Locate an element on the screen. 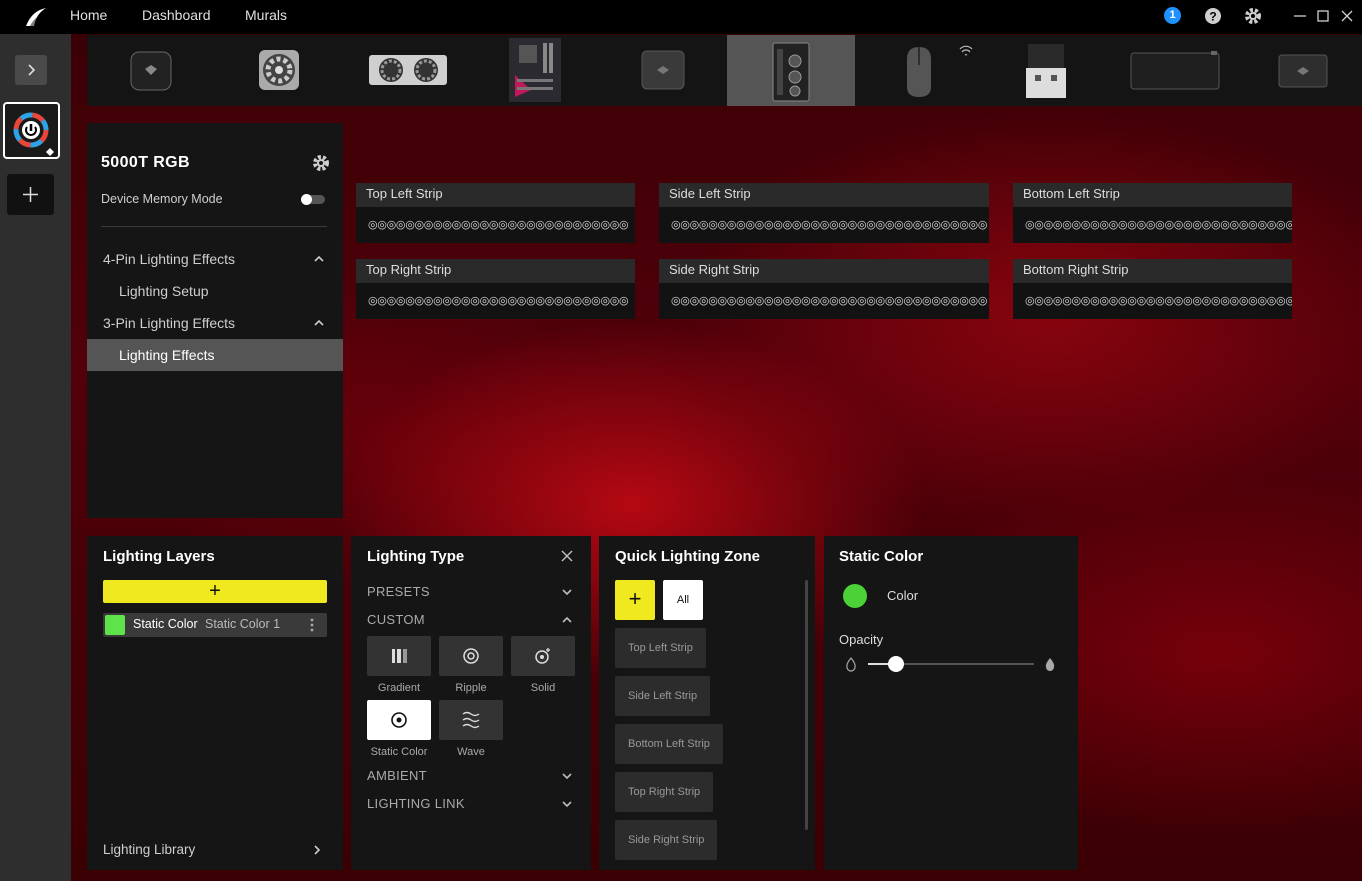  sidebar-item-label: Lighting Setup is located at coordinates (164, 291).